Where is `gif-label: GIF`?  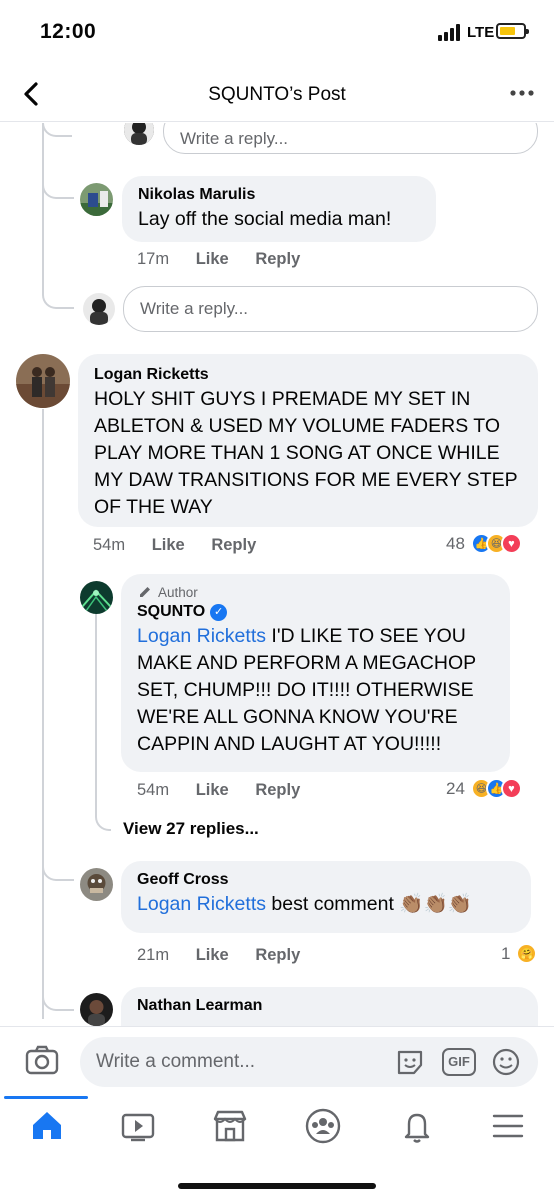
gif-label: GIF is located at coordinates (459, 1061).